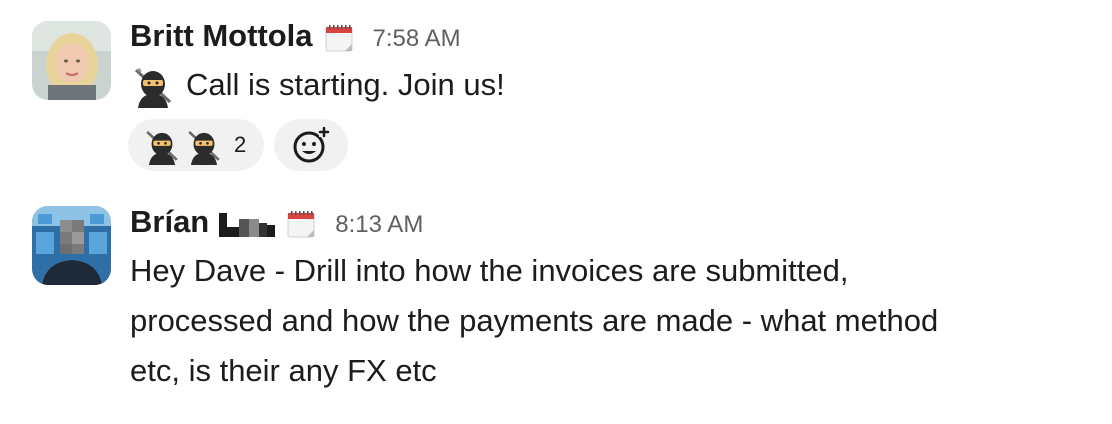  I want to click on sender-name: Brían, so click(169, 222).